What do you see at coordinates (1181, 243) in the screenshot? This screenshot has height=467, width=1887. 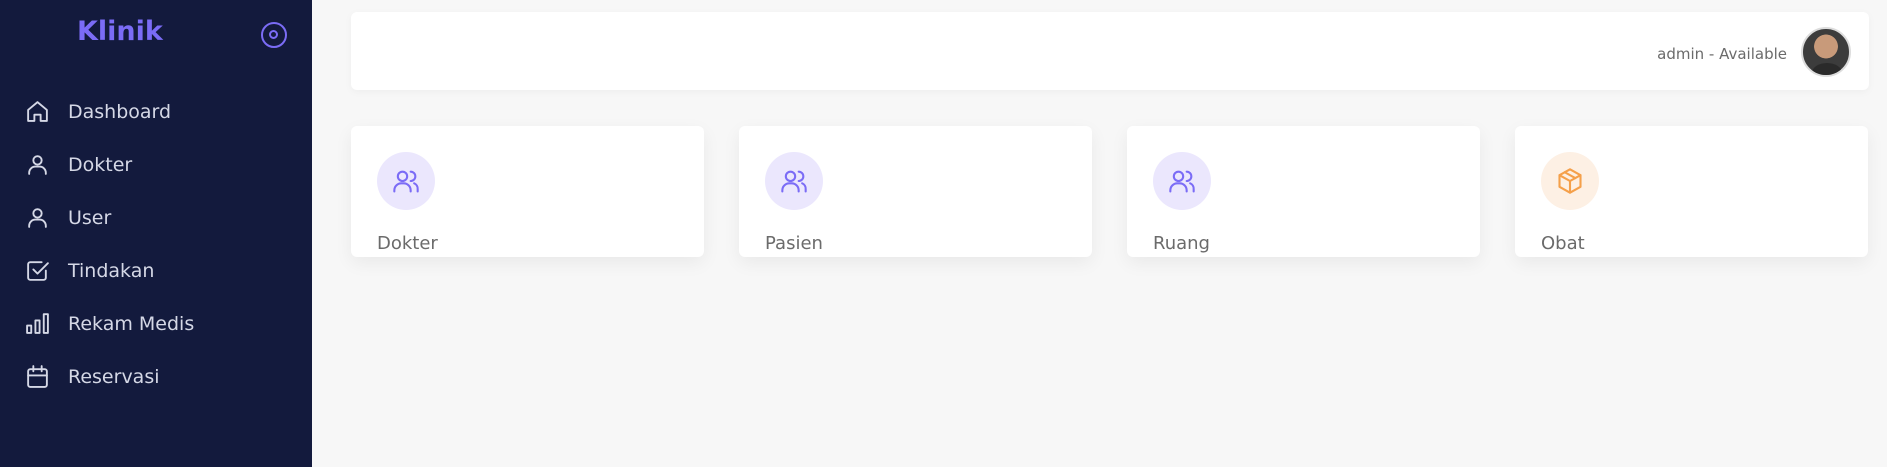 I see `card-label: Ruang` at bounding box center [1181, 243].